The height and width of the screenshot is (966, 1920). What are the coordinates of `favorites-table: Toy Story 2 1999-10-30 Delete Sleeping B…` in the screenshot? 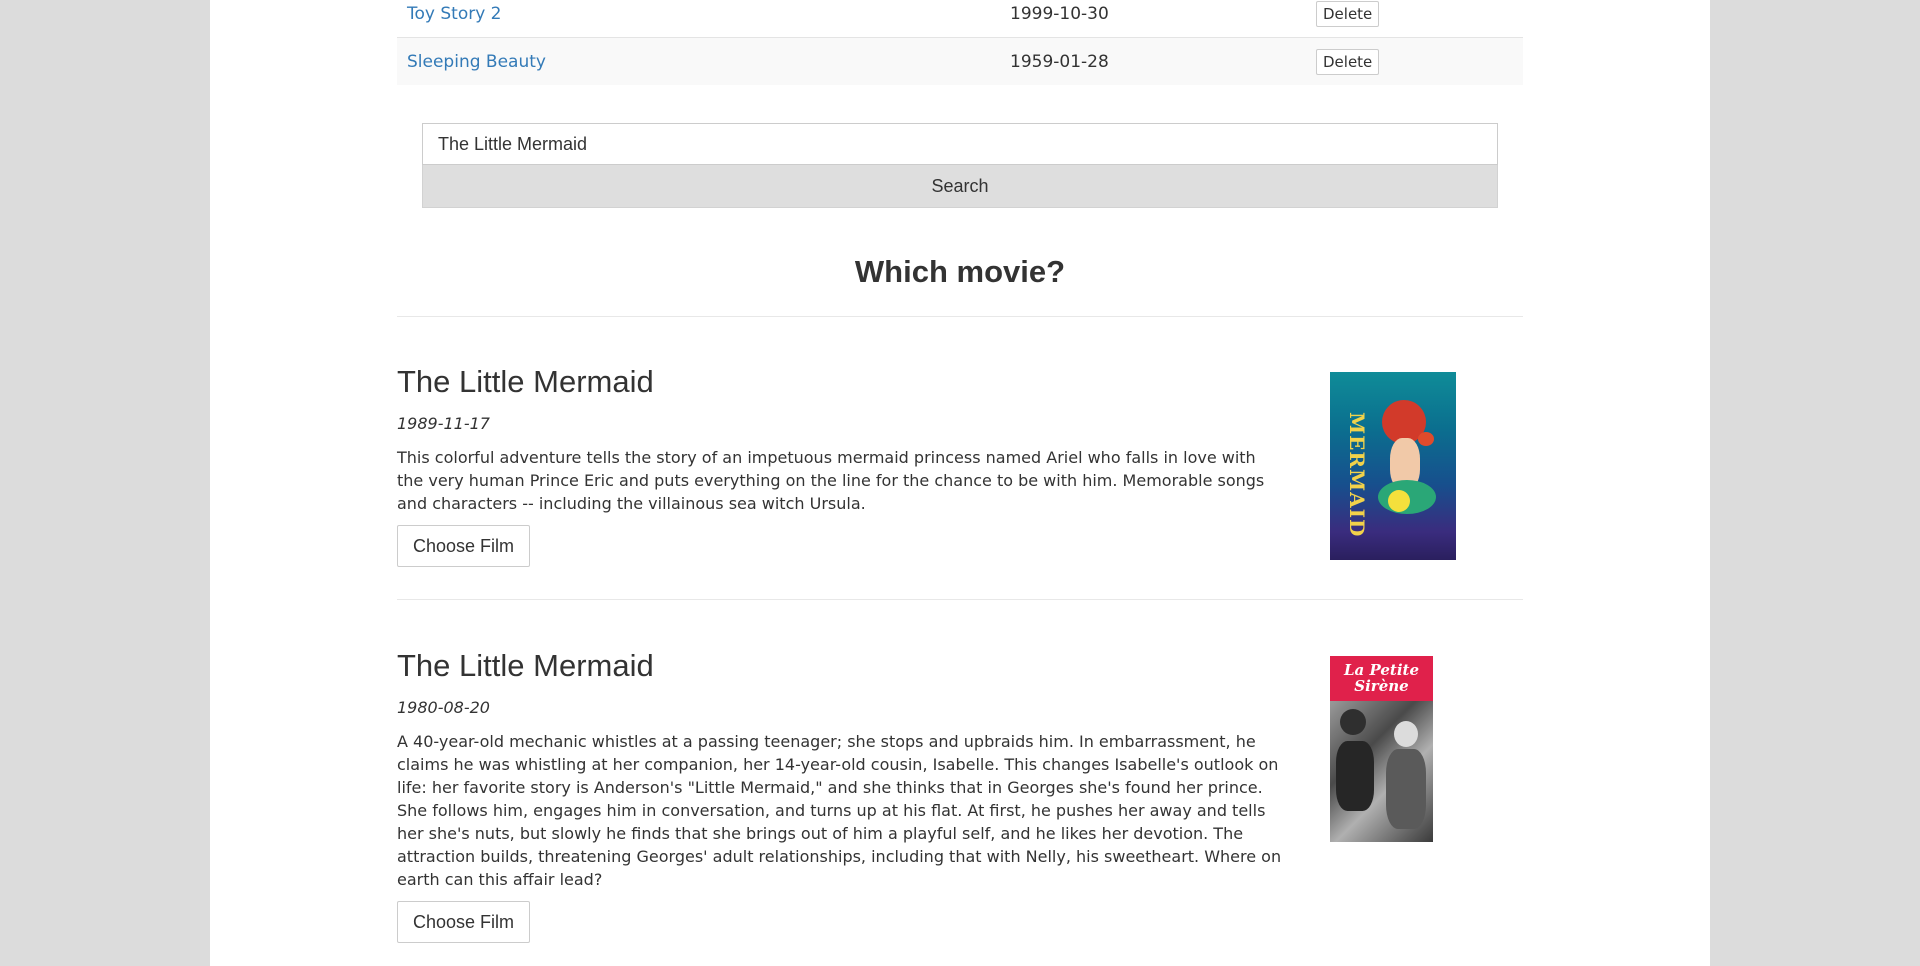 It's located at (960, 42).